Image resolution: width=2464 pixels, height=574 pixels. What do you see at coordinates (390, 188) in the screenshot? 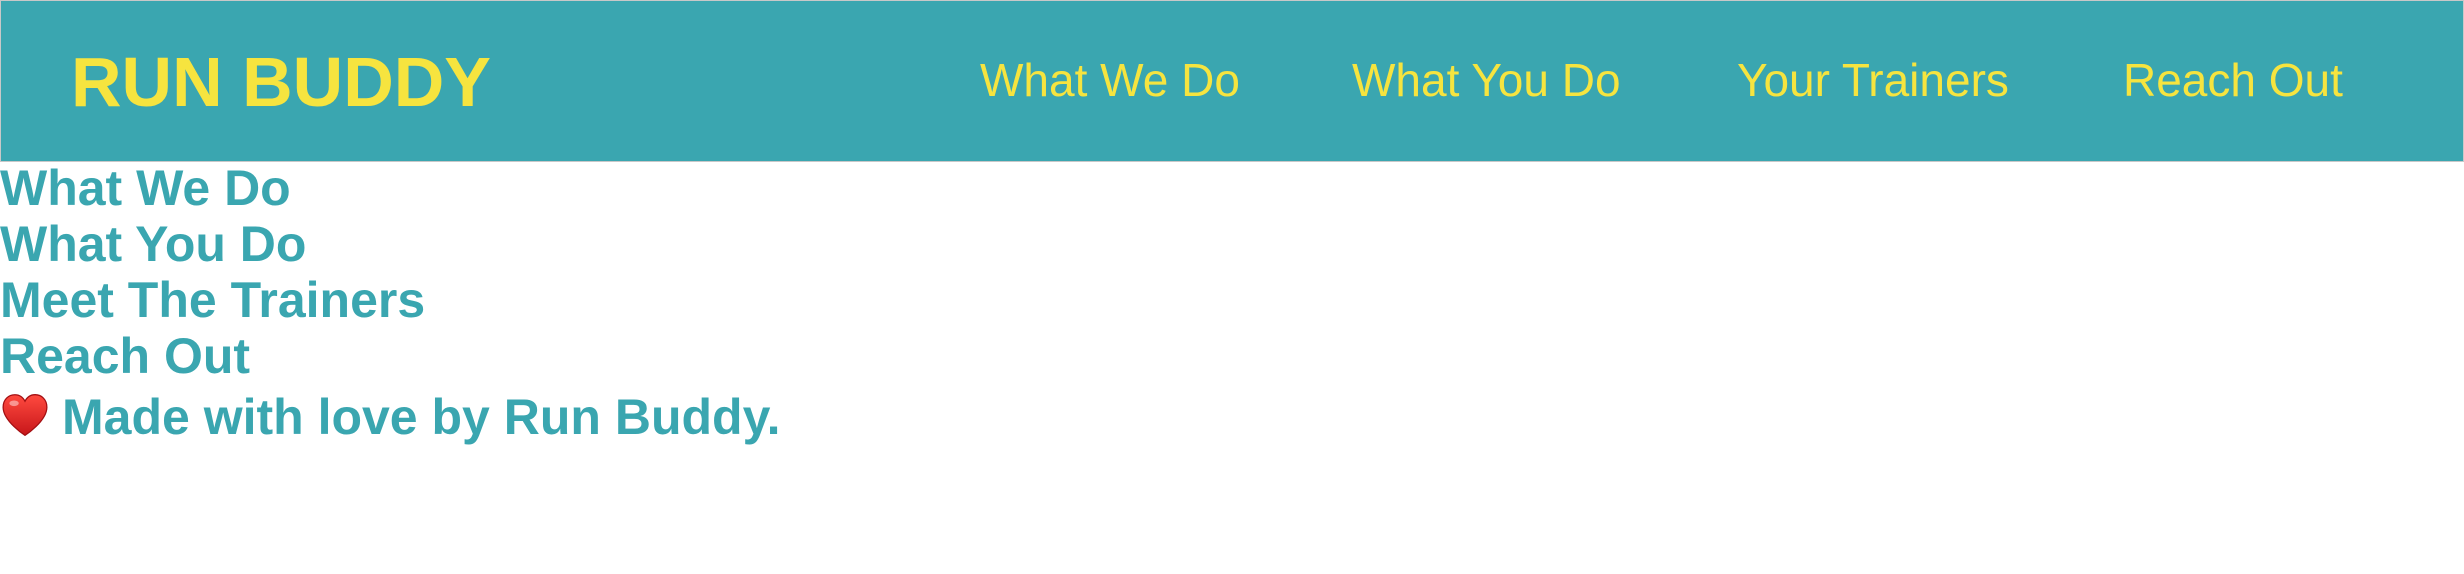
I see `content-link-what-we-do: What We Do` at bounding box center [390, 188].